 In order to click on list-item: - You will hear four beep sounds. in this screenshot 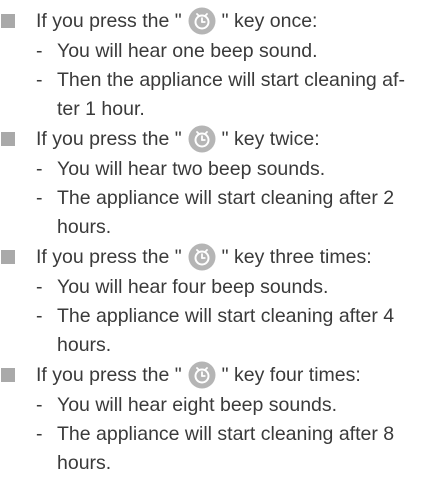, I will do `click(217, 287)`.